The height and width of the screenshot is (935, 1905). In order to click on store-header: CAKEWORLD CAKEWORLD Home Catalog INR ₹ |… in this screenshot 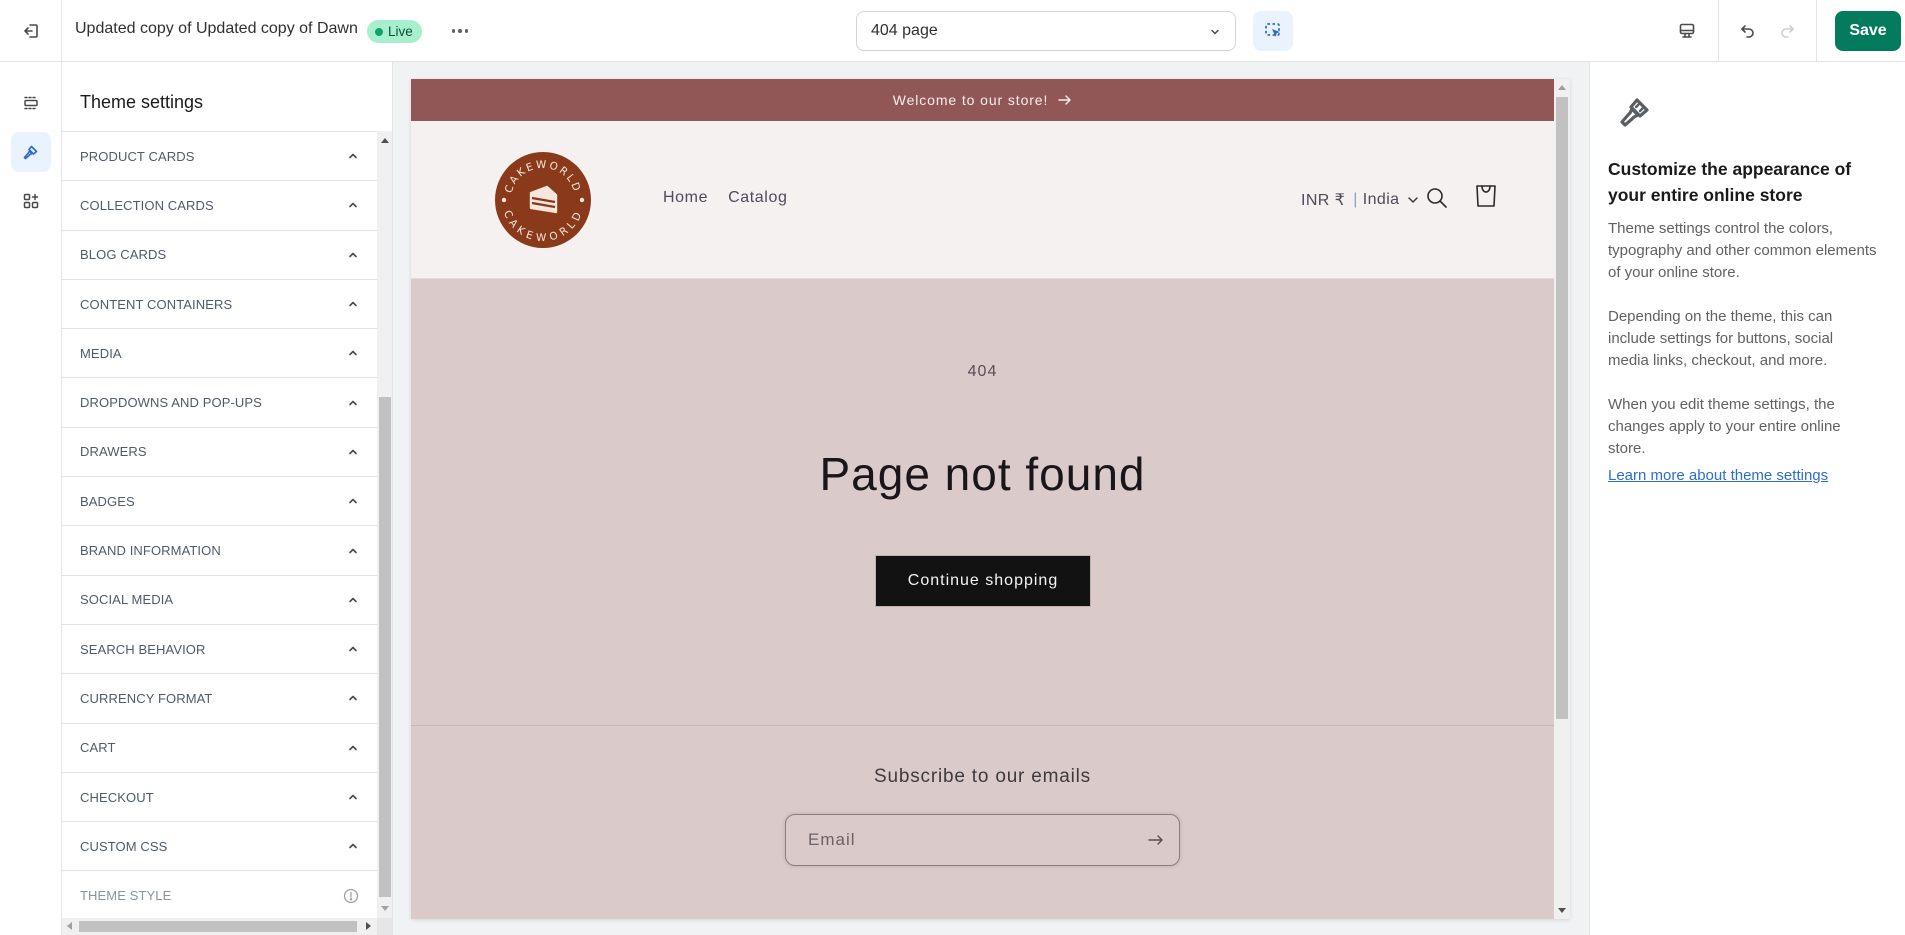, I will do `click(982, 200)`.